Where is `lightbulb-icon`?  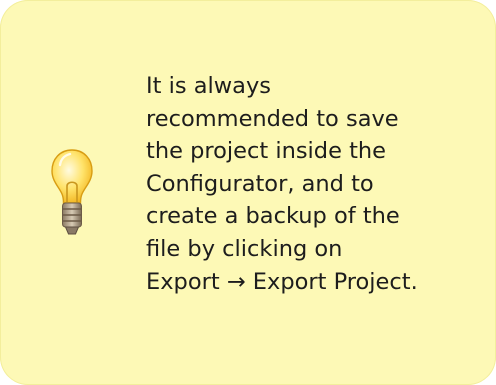
lightbulb-icon is located at coordinates (72, 196).